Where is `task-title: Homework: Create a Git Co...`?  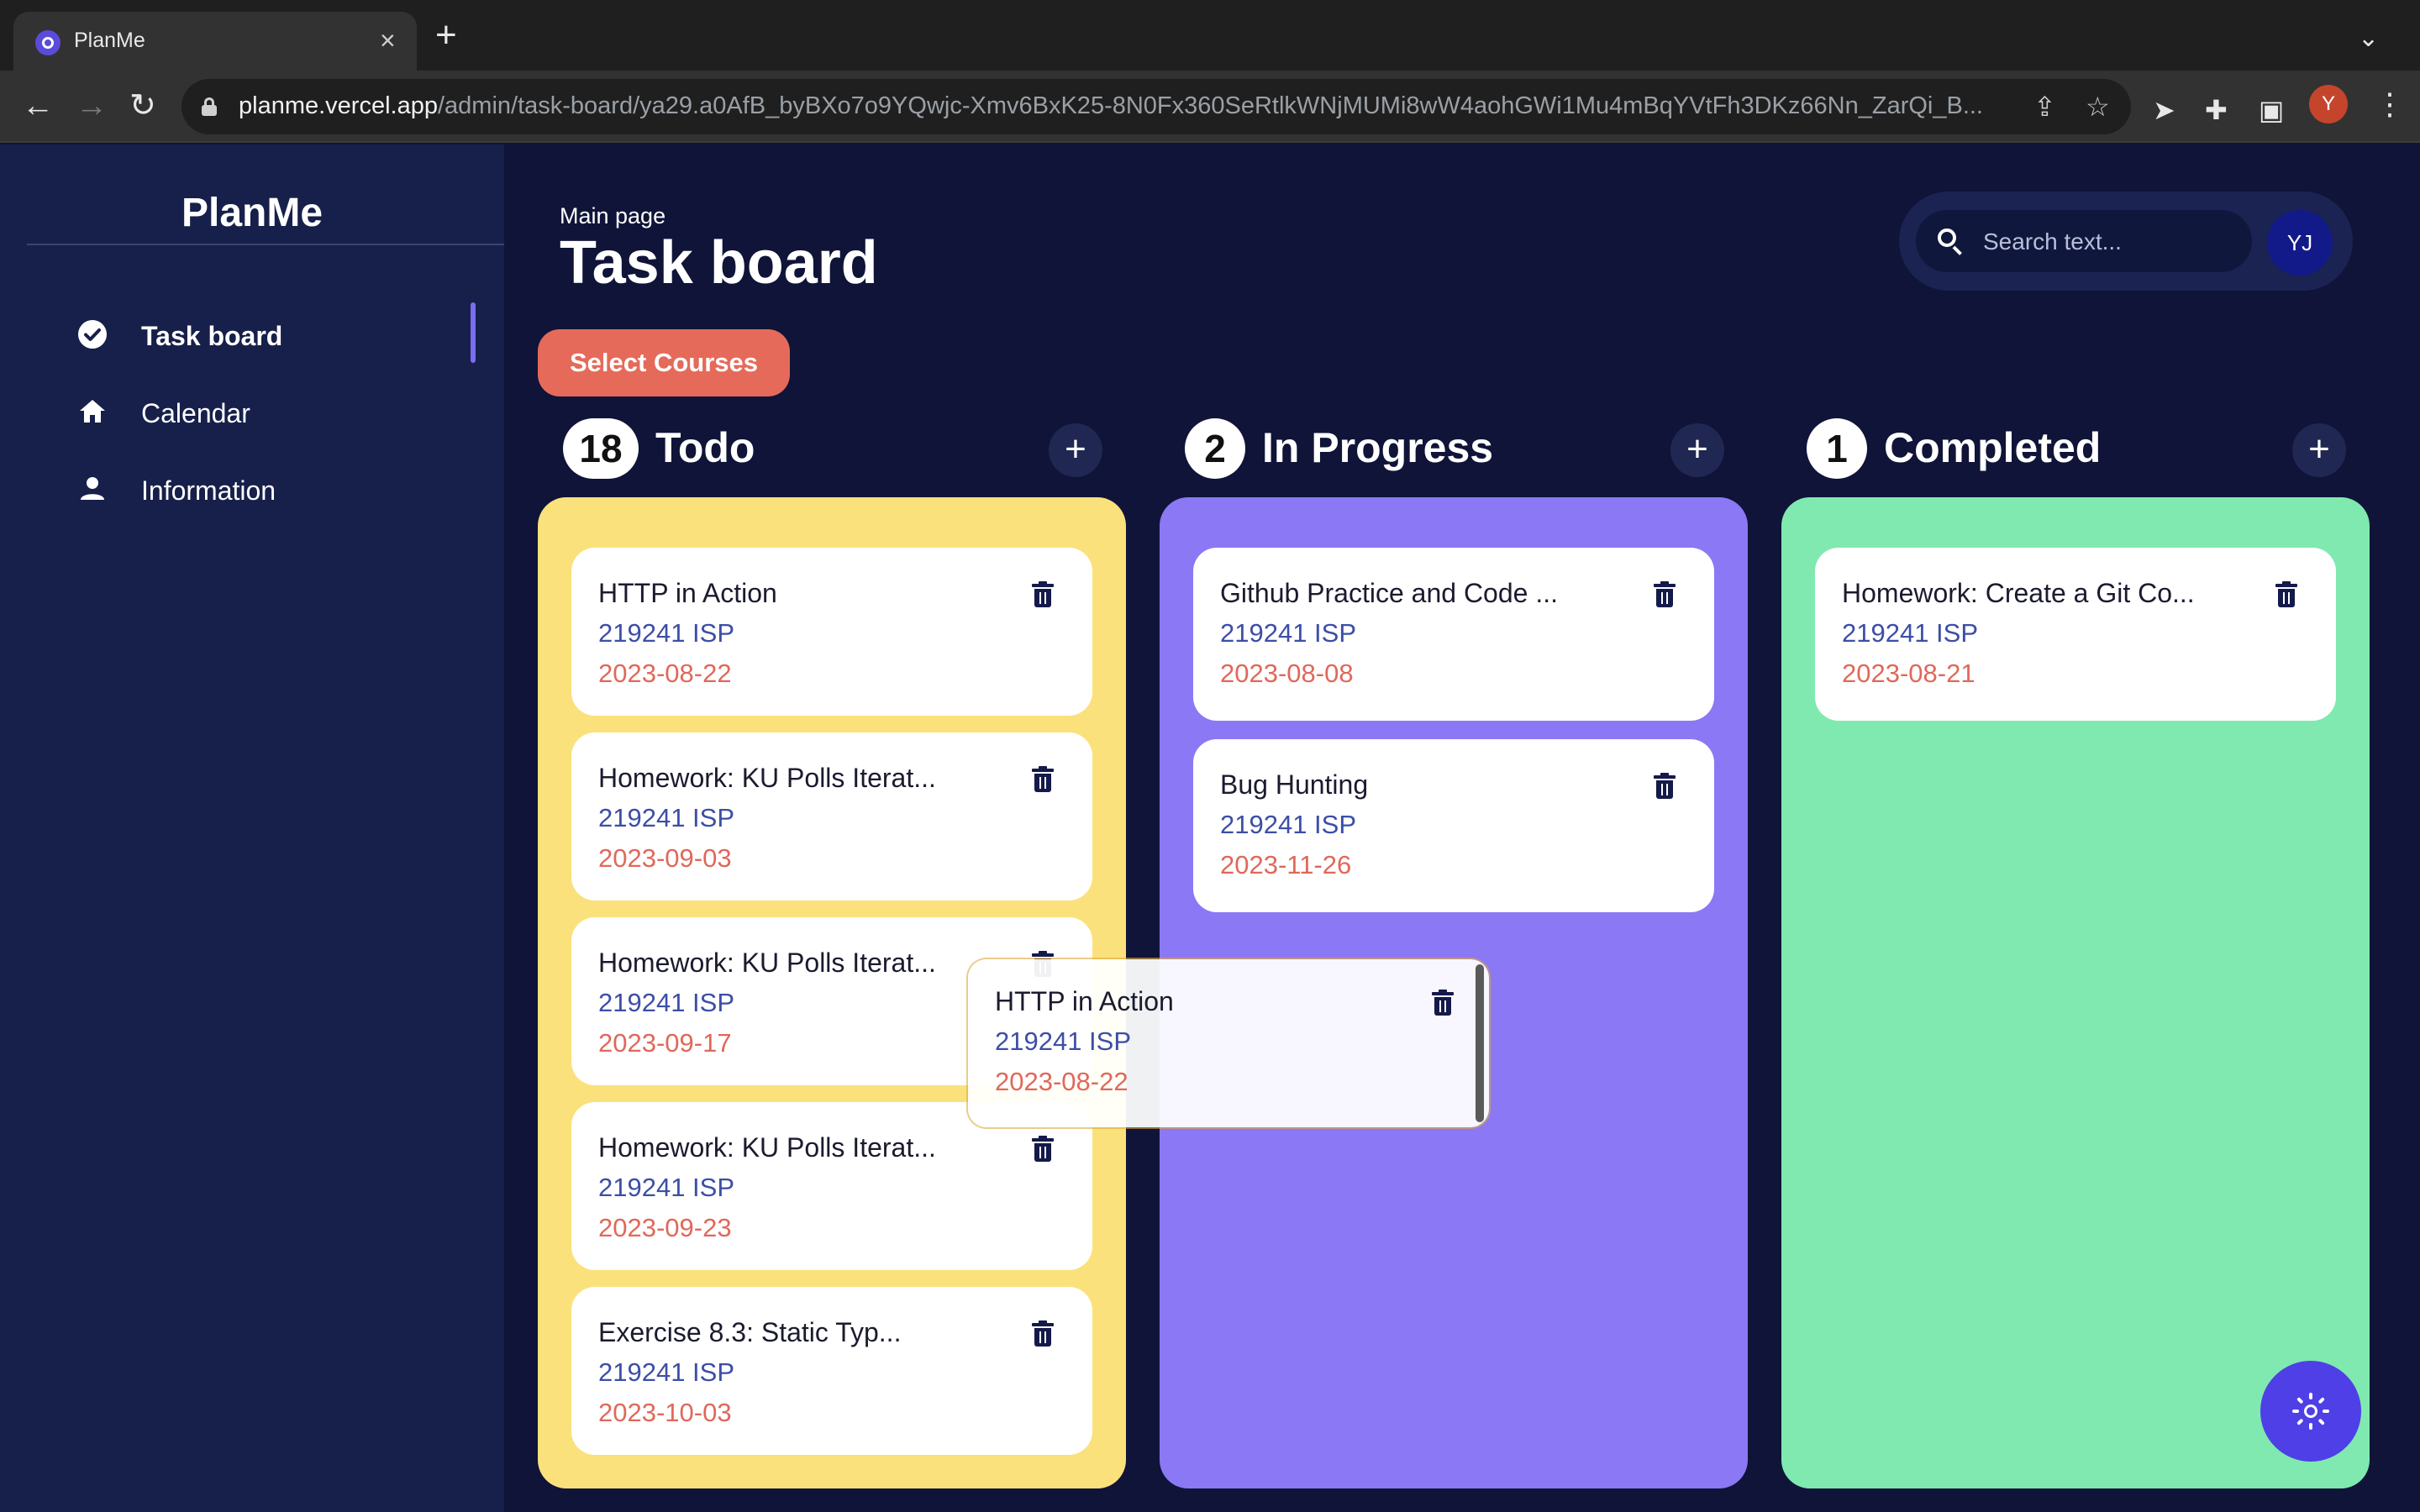
task-title: Homework: Create a Git Co... is located at coordinates (2019, 593).